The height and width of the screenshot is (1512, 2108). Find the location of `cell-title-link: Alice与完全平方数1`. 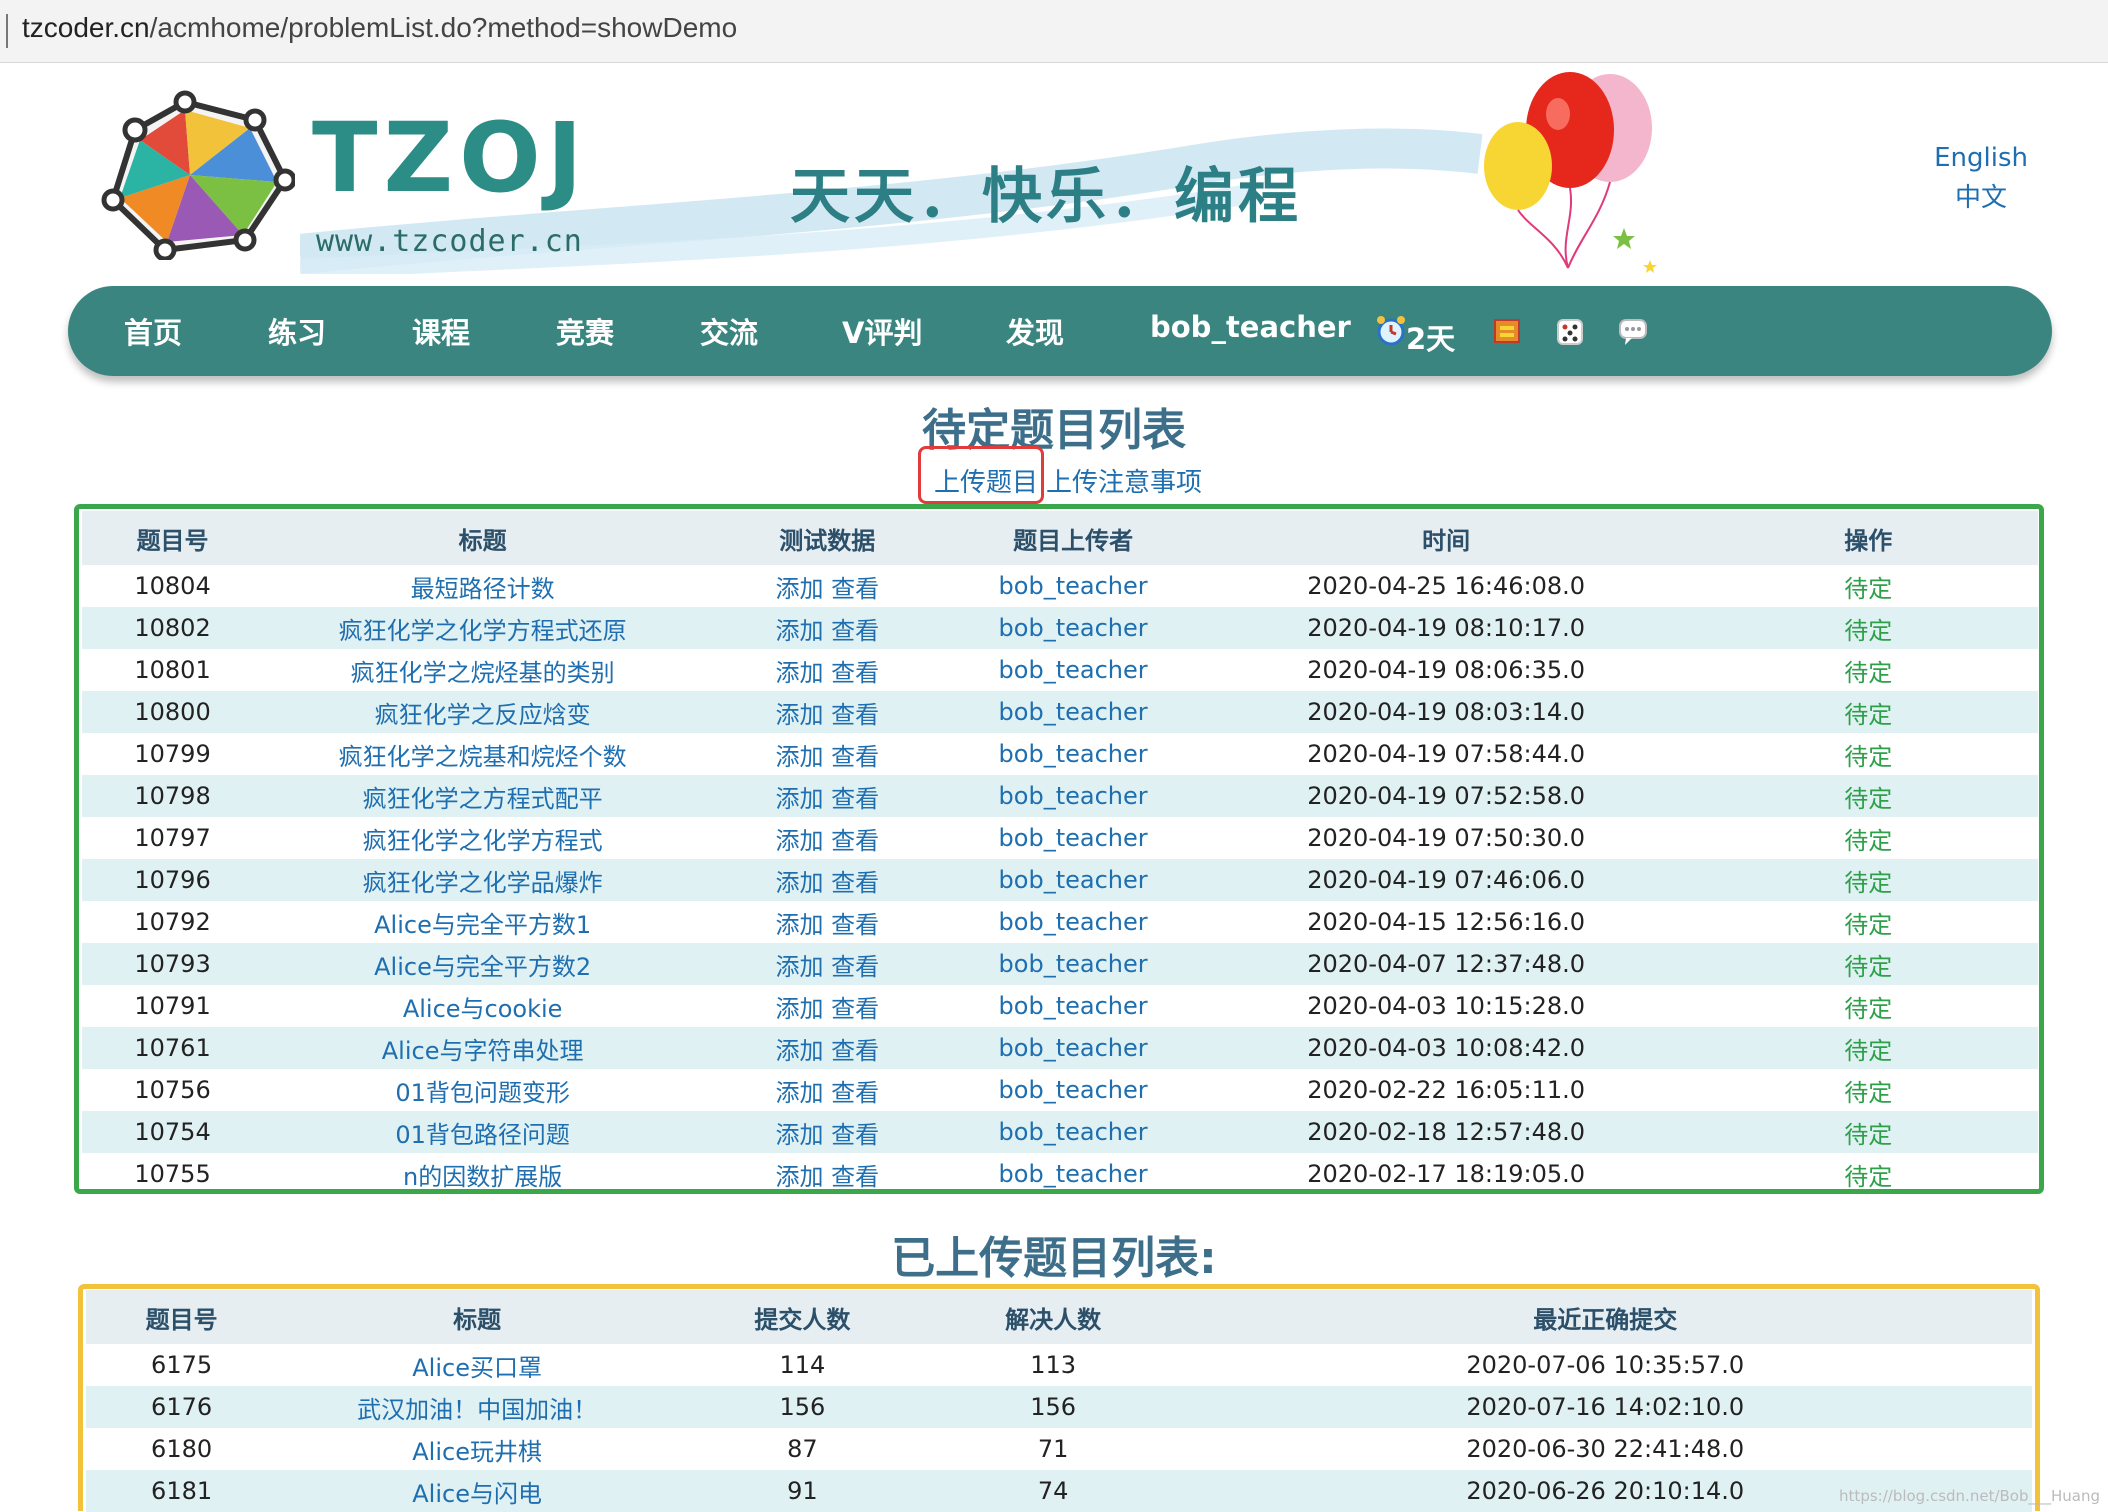

cell-title-link: Alice与完全平方数1 is located at coordinates (482, 922).